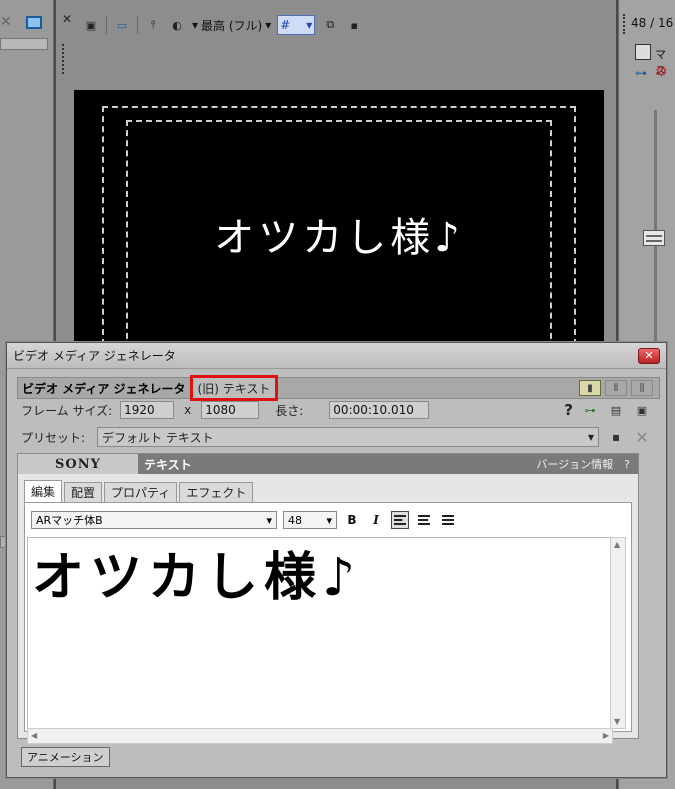 The image size is (675, 789). What do you see at coordinates (188, 410) in the screenshot?
I see `dimension-separator: x` at bounding box center [188, 410].